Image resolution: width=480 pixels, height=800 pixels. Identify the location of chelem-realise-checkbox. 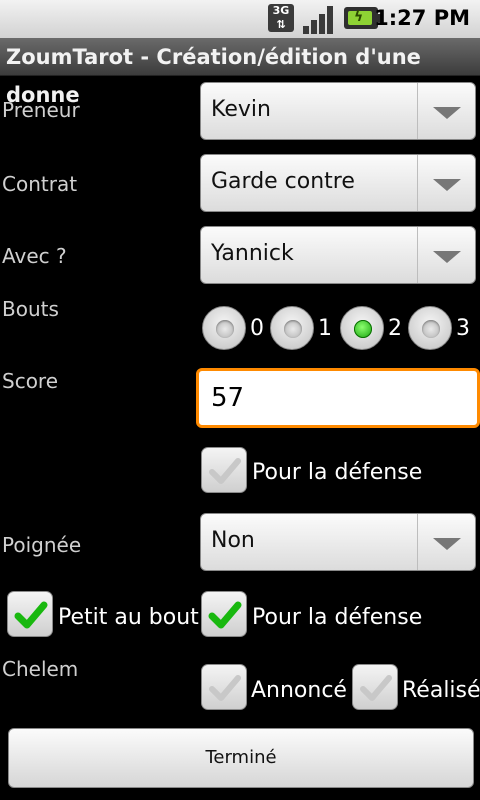
(375, 687).